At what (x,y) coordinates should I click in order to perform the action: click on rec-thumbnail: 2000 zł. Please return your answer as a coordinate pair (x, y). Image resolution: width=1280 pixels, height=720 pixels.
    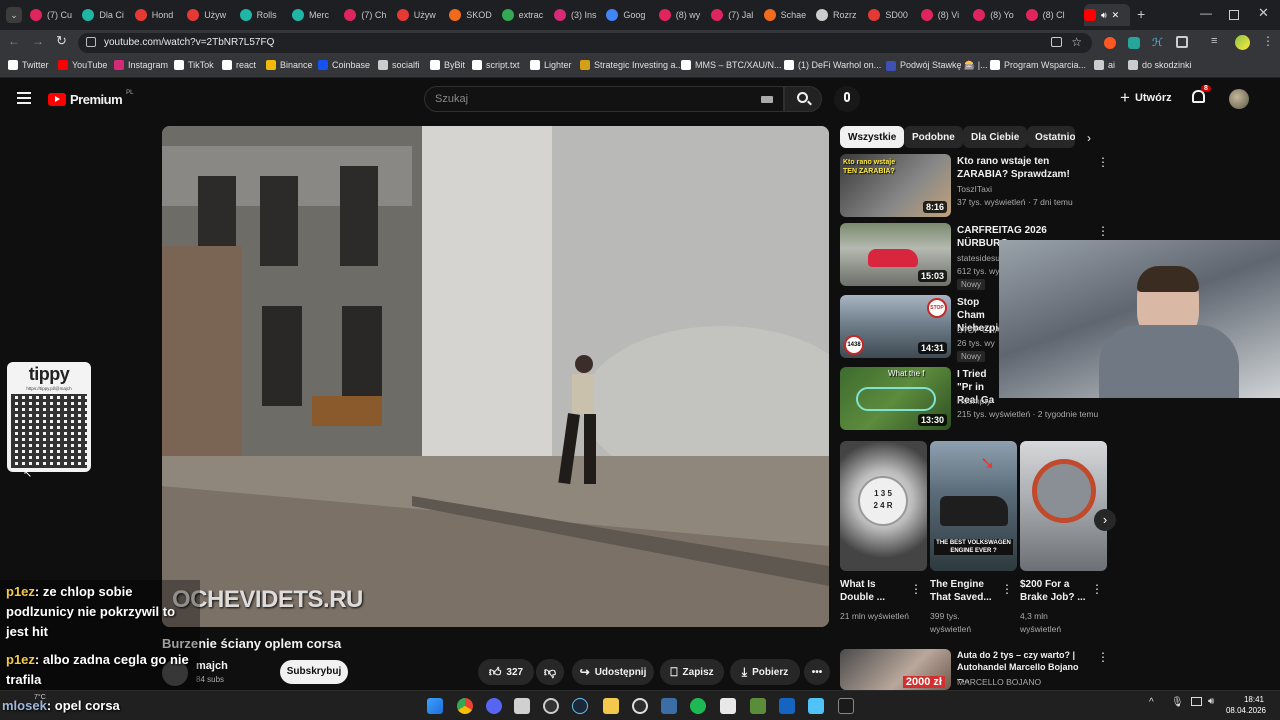
    Looking at the image, I should click on (895, 669).